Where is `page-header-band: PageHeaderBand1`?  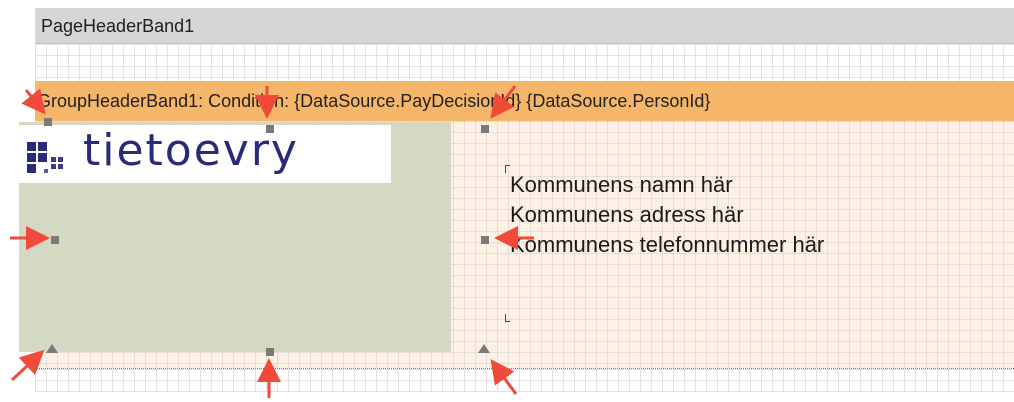
page-header-band: PageHeaderBand1 is located at coordinates (524, 26).